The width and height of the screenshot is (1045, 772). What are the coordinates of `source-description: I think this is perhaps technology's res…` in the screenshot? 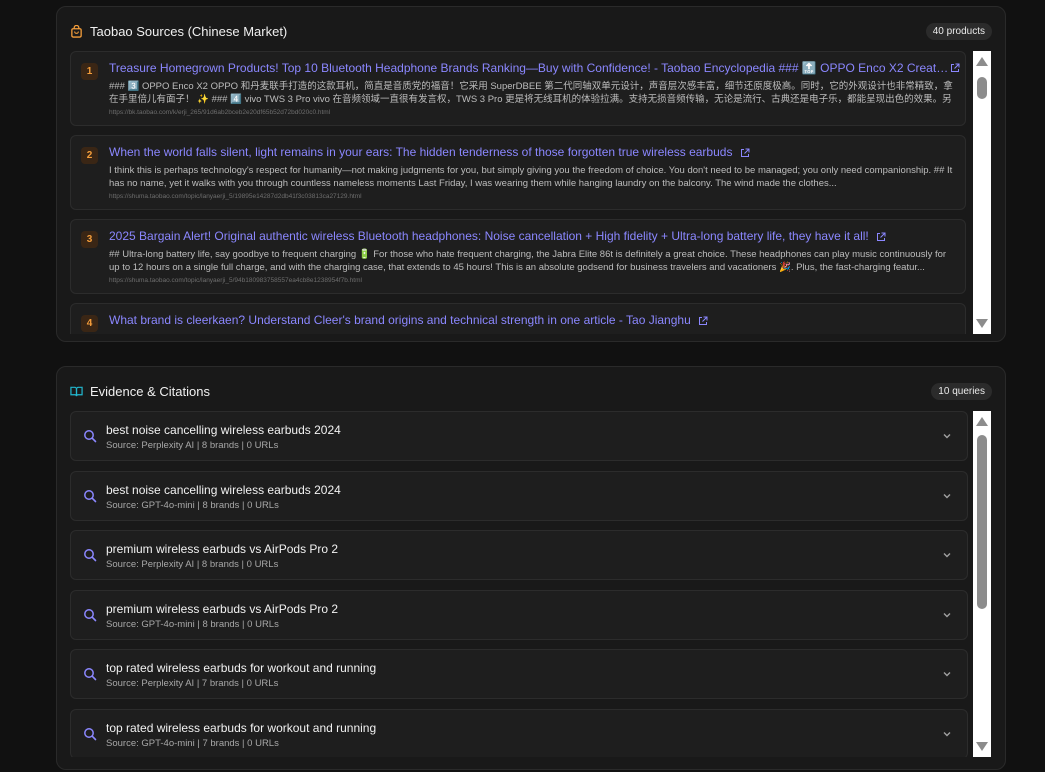 It's located at (531, 177).